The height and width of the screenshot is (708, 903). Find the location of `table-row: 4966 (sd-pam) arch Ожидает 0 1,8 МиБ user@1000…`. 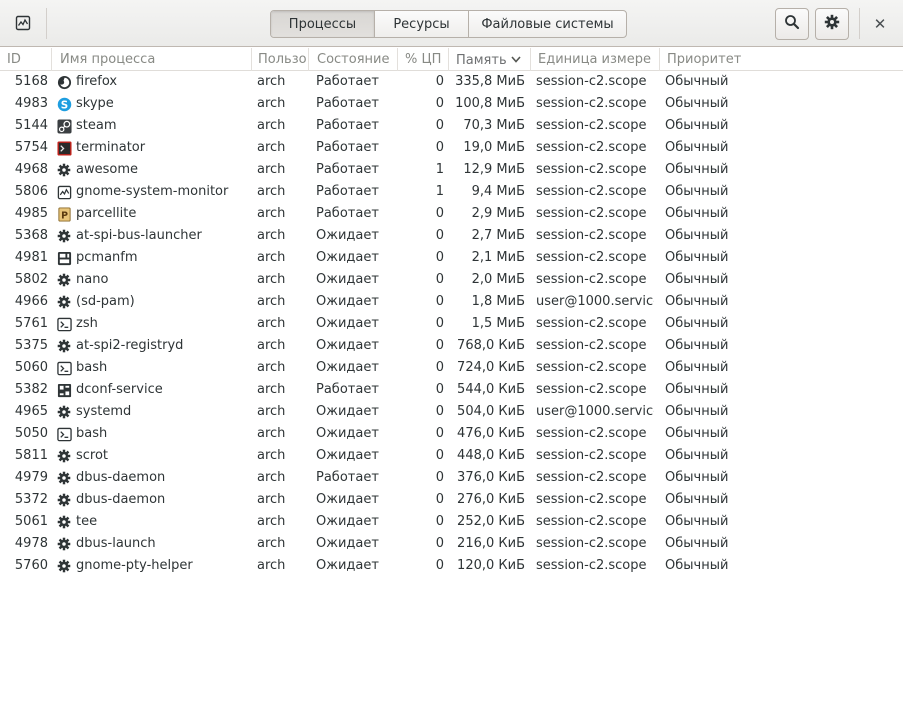

table-row: 4966 (sd-pam) arch Ожидает 0 1,8 МиБ user@1000… is located at coordinates (451, 302).